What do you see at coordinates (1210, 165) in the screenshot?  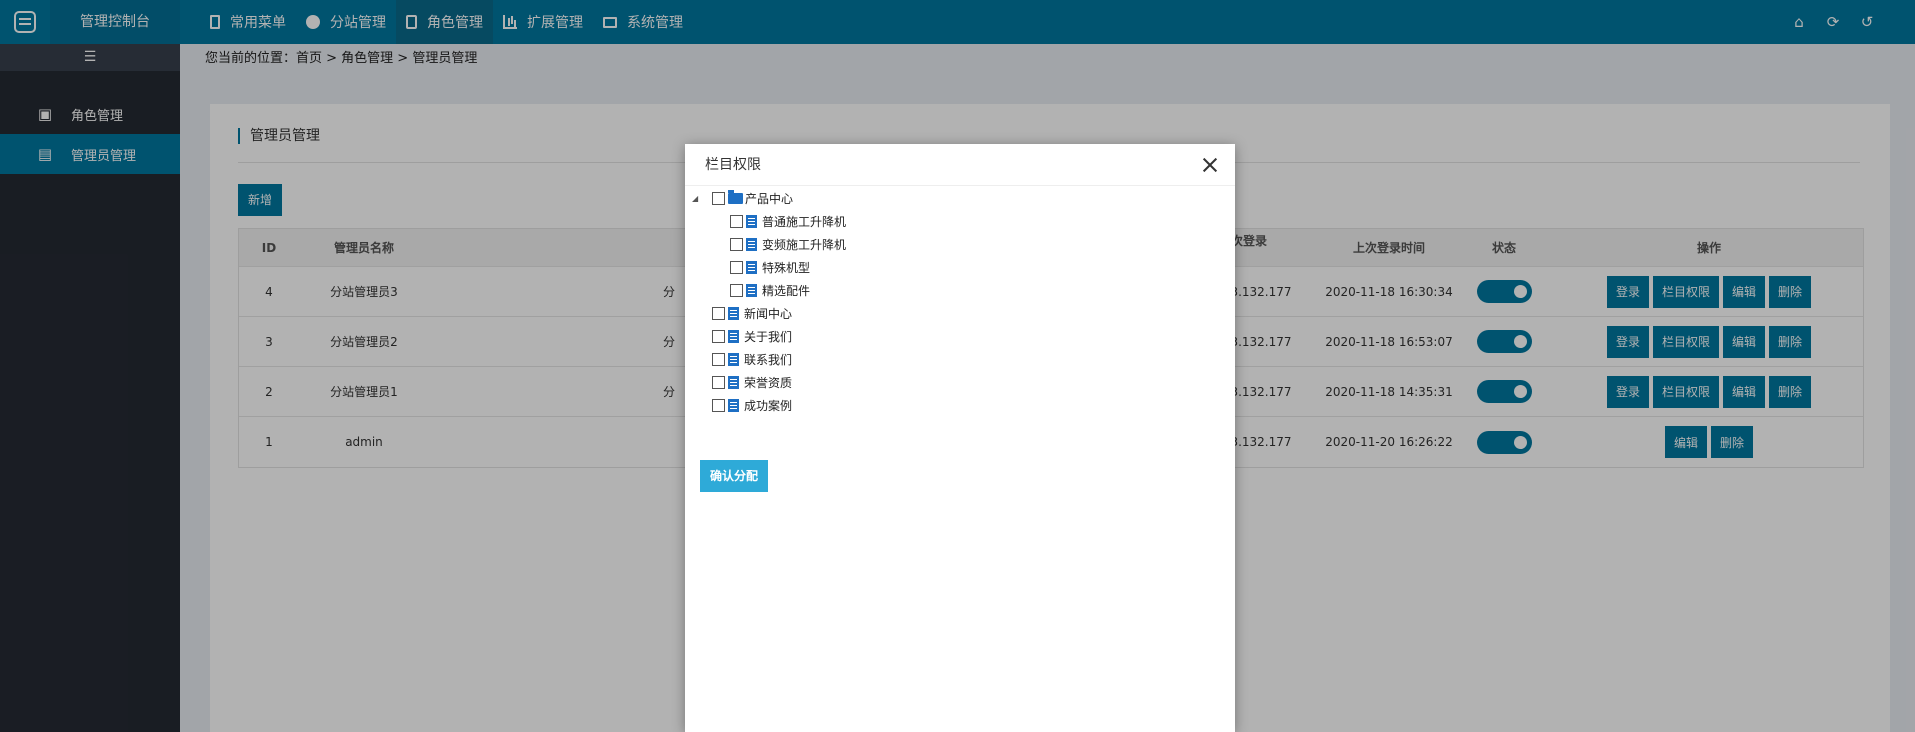 I see `close-icon` at bounding box center [1210, 165].